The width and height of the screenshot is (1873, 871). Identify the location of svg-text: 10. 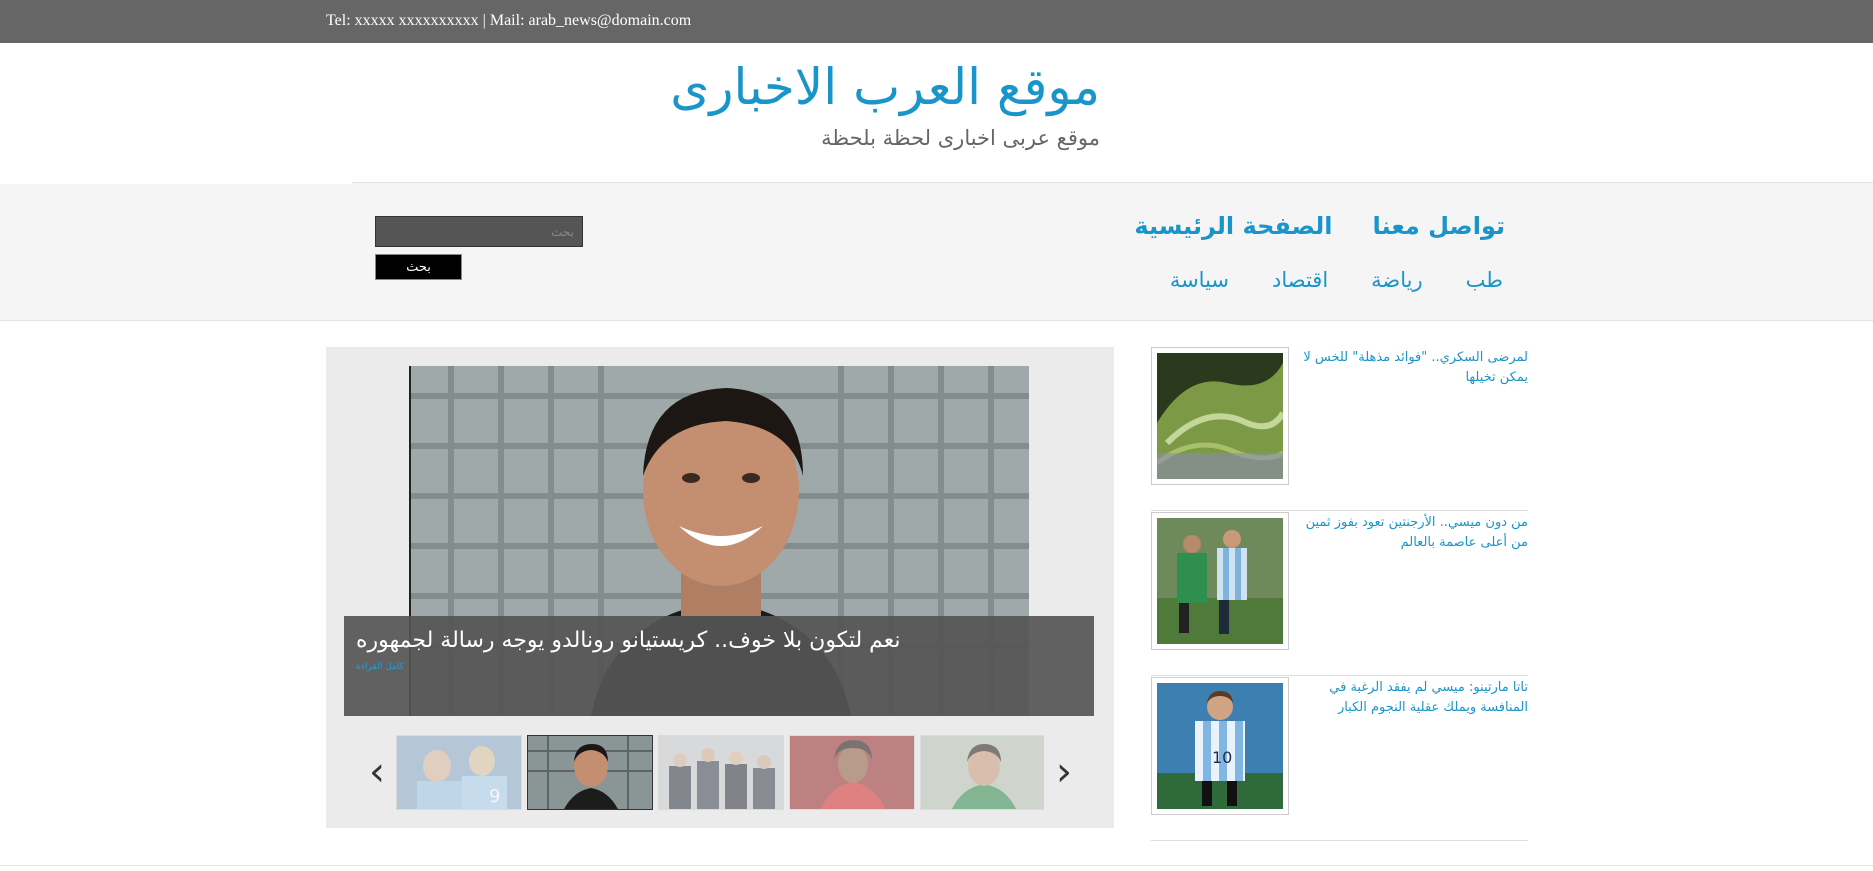
(1222, 757).